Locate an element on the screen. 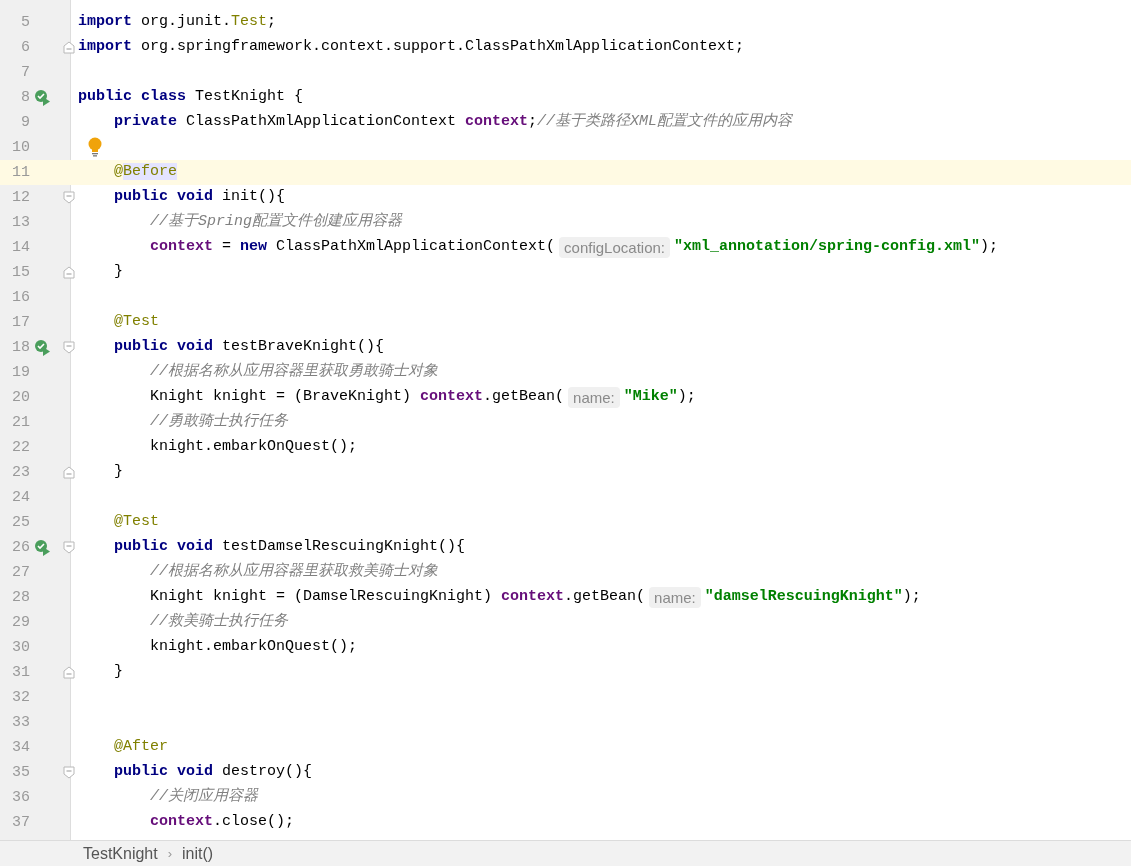 The image size is (1131, 866). code-text: "damselRescuingKnight"); is located at coordinates (812, 597).